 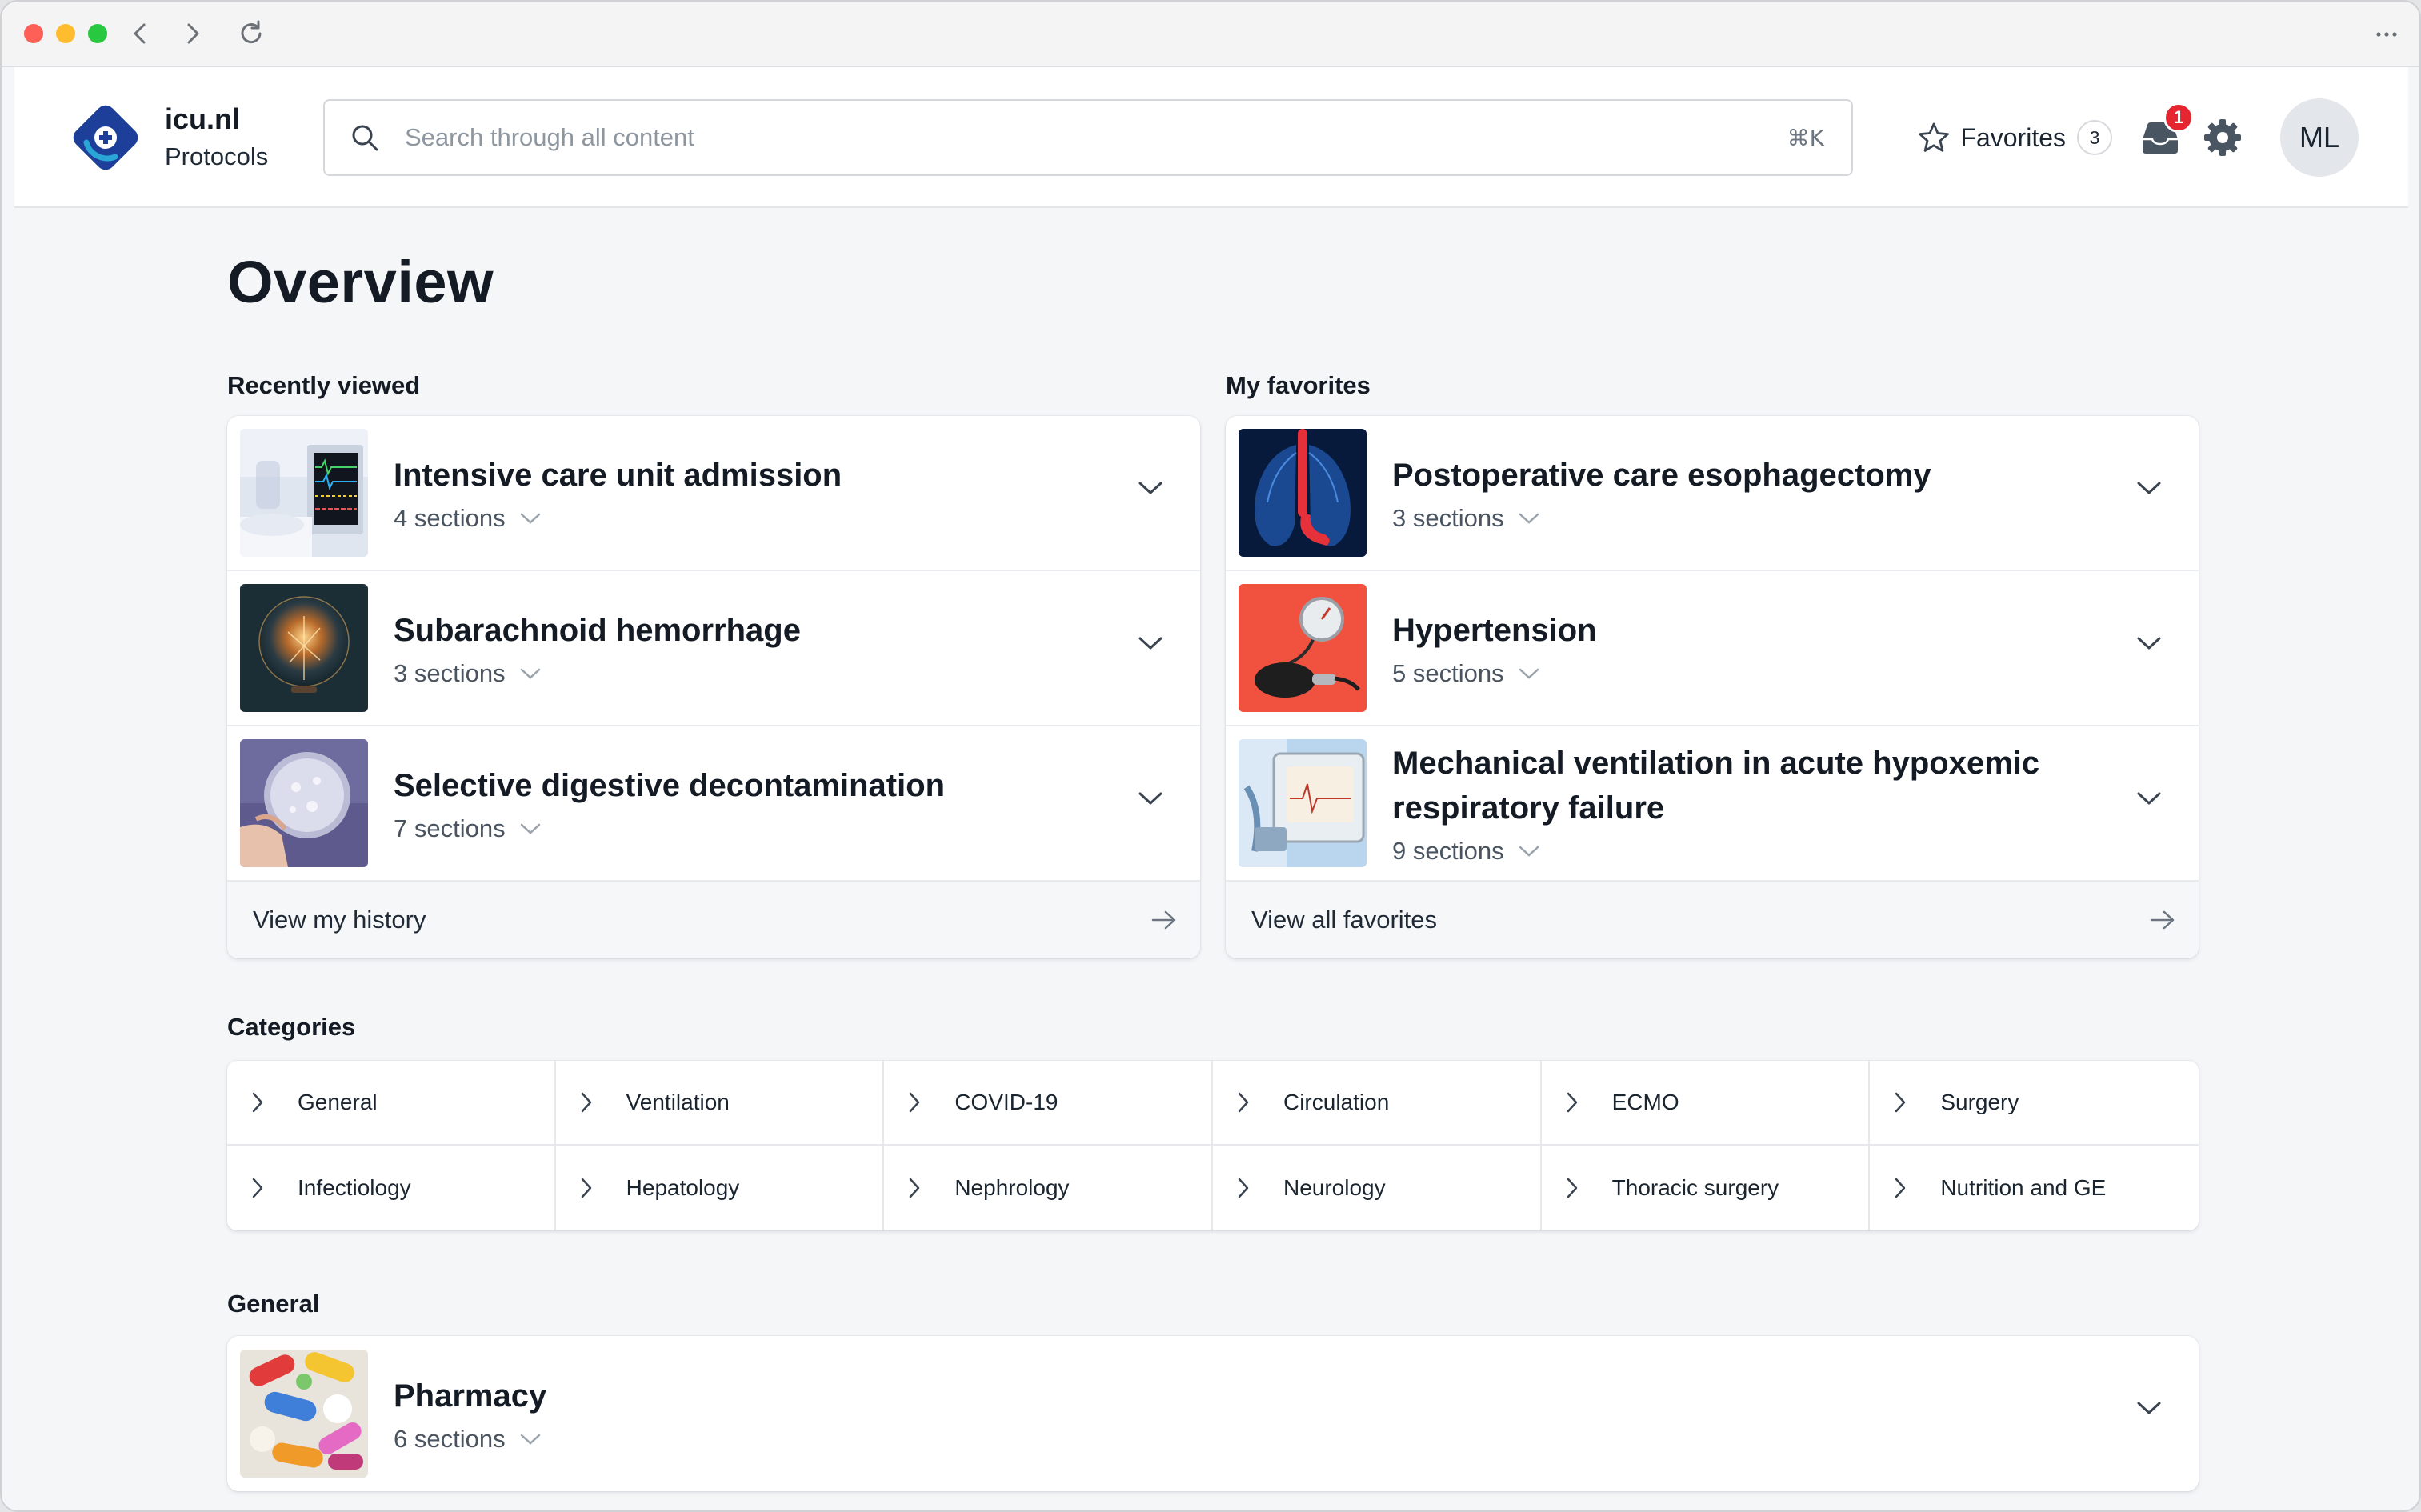 I want to click on favorites-button: Favorites 3, so click(x=2014, y=137).